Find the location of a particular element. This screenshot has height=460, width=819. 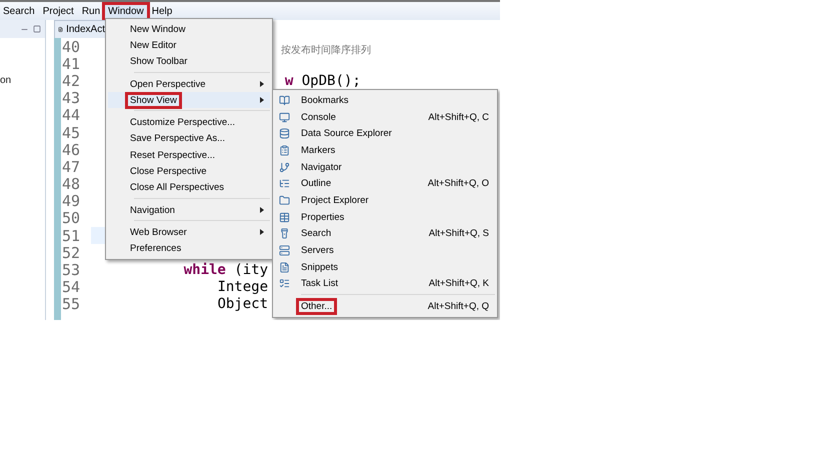

menu-item: Console Alt+Shift+Q, C is located at coordinates (385, 117).